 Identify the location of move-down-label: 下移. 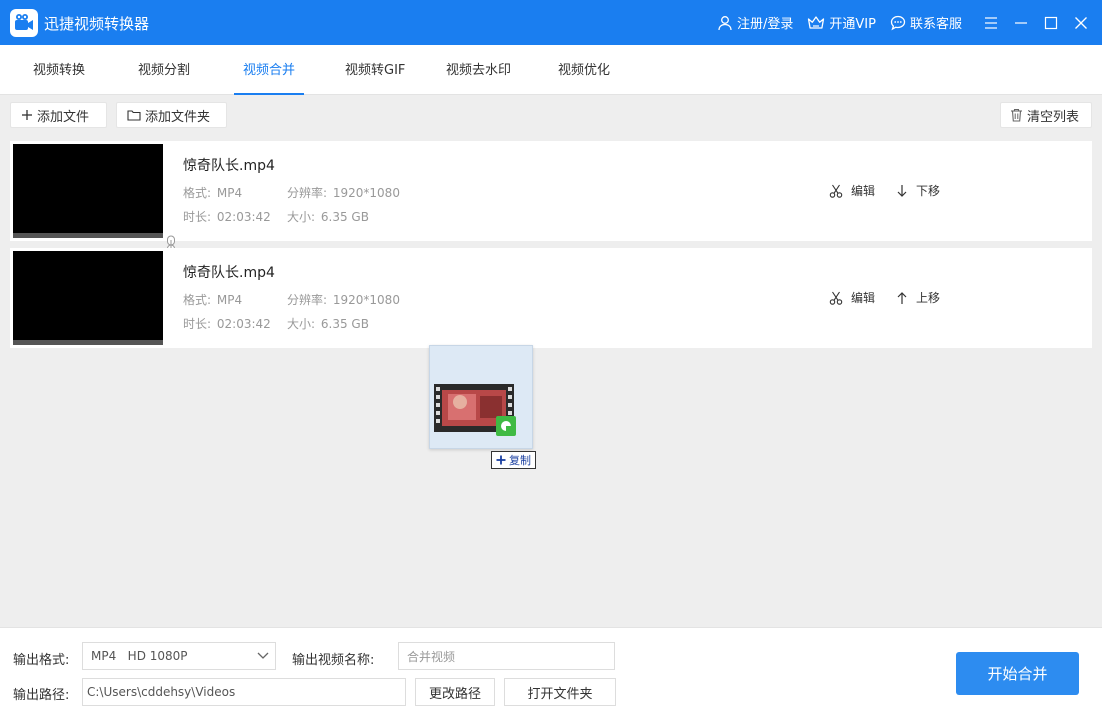
(928, 191).